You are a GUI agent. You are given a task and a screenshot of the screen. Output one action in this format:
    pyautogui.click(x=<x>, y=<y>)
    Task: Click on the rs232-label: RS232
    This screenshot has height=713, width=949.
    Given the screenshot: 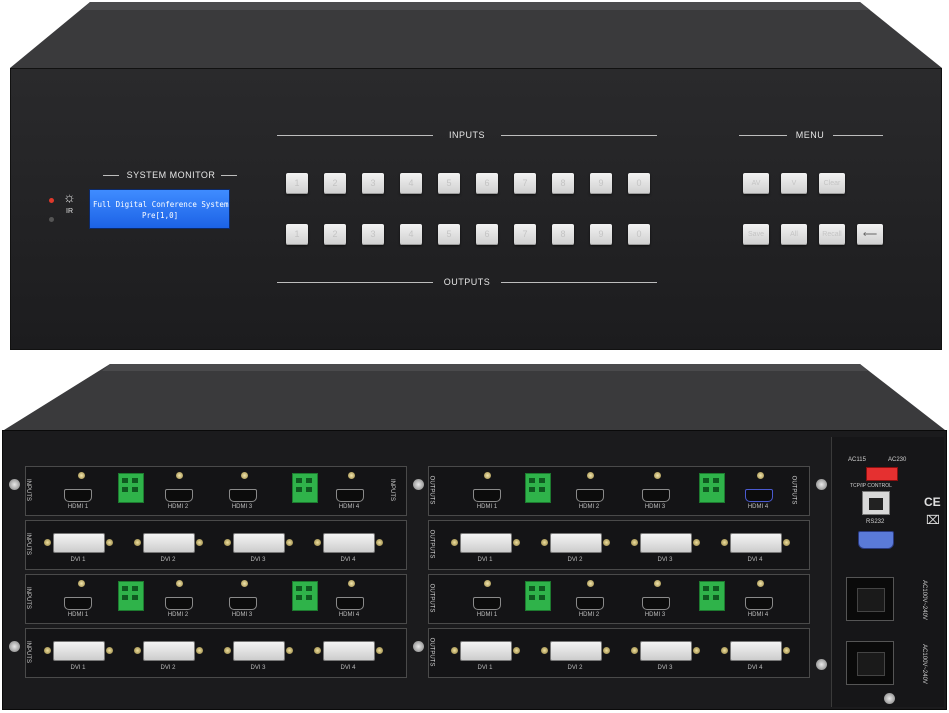 What is the action you would take?
    pyautogui.click(x=875, y=522)
    